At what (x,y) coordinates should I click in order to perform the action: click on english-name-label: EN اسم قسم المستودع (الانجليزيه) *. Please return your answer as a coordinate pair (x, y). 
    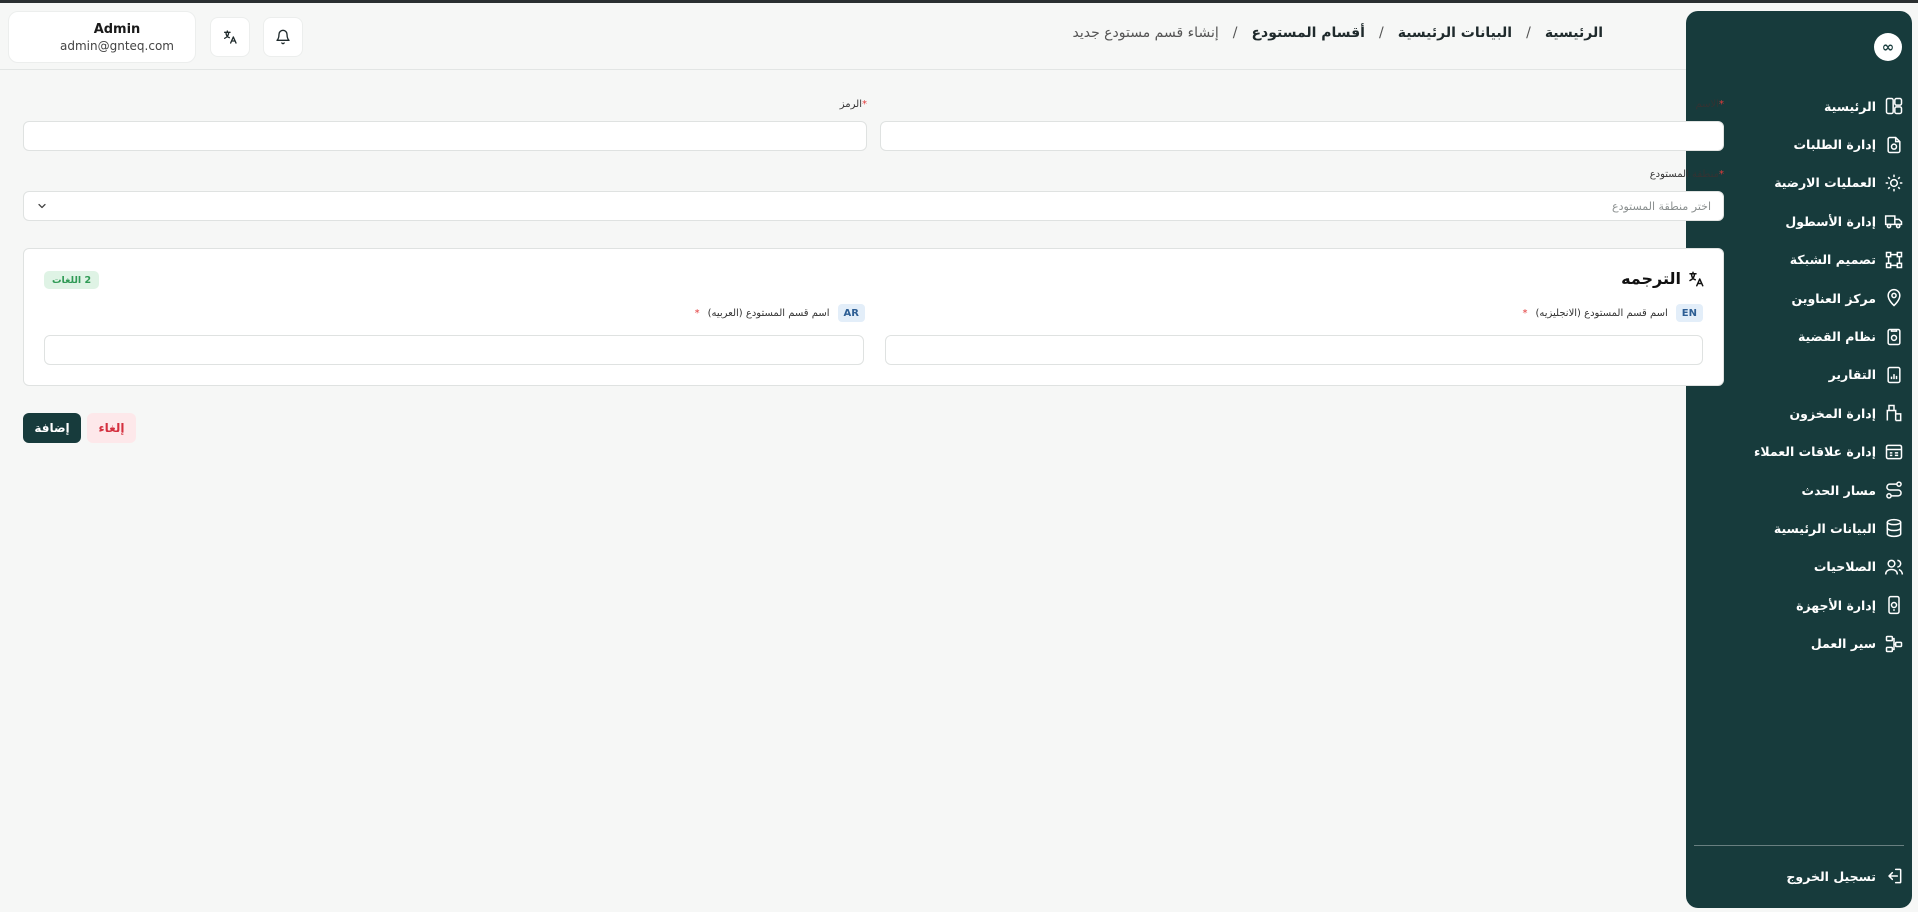
    Looking at the image, I should click on (1612, 313).